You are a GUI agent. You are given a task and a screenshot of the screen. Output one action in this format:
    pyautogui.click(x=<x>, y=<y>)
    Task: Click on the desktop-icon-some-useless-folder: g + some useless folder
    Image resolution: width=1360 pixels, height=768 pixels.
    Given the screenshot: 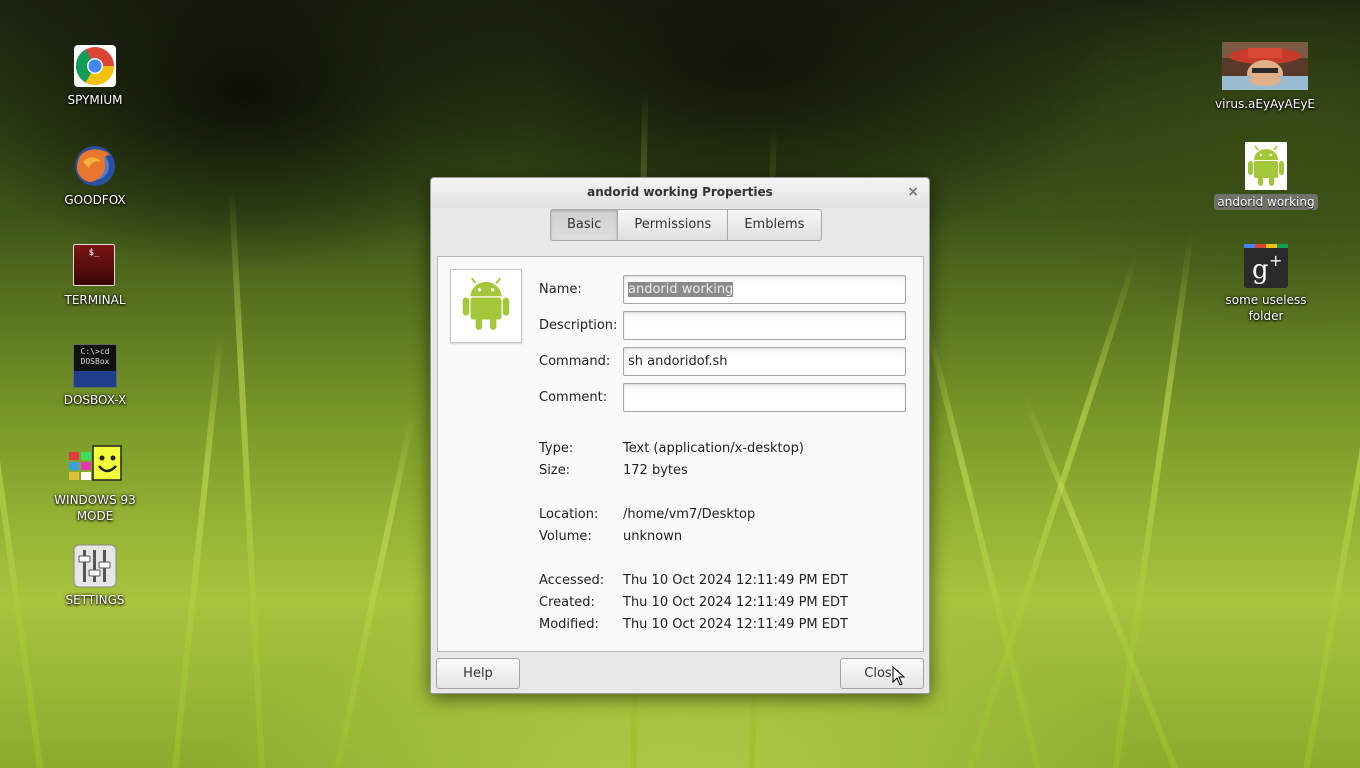 What is the action you would take?
    pyautogui.click(x=1266, y=284)
    